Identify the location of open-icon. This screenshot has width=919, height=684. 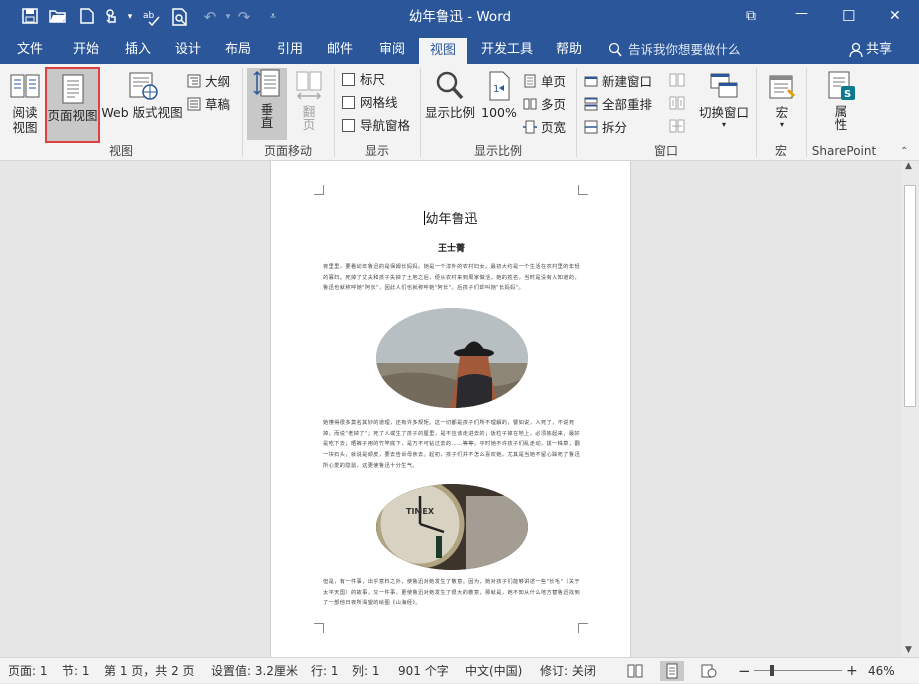
(58, 17).